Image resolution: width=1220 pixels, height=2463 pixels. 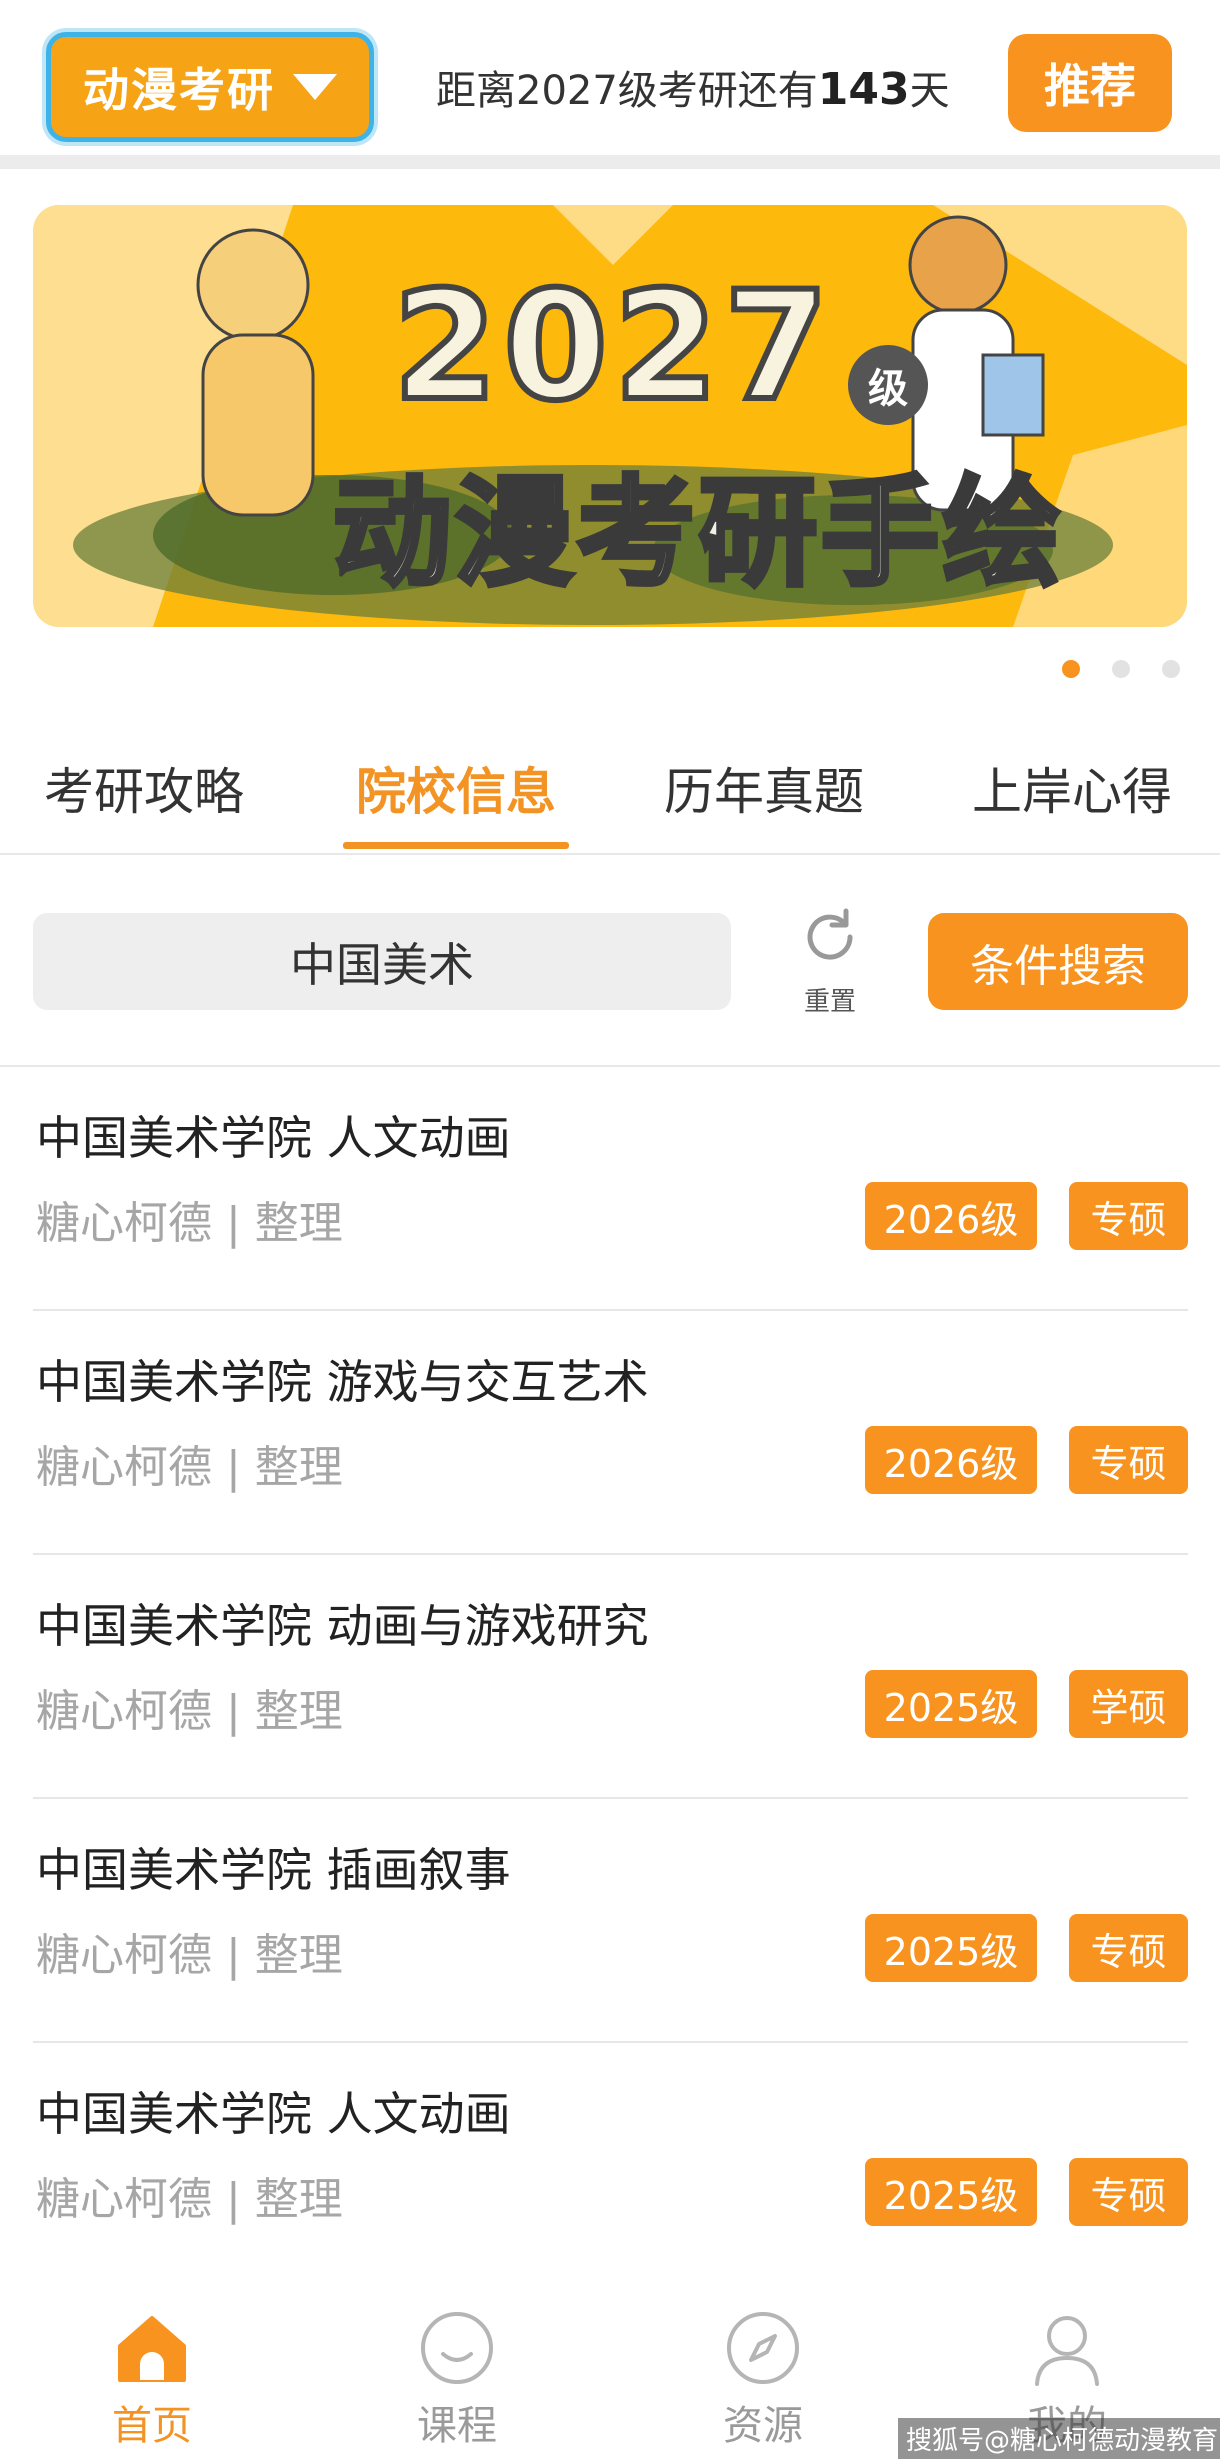 I want to click on reset-label: 重置, so click(x=829, y=1002).